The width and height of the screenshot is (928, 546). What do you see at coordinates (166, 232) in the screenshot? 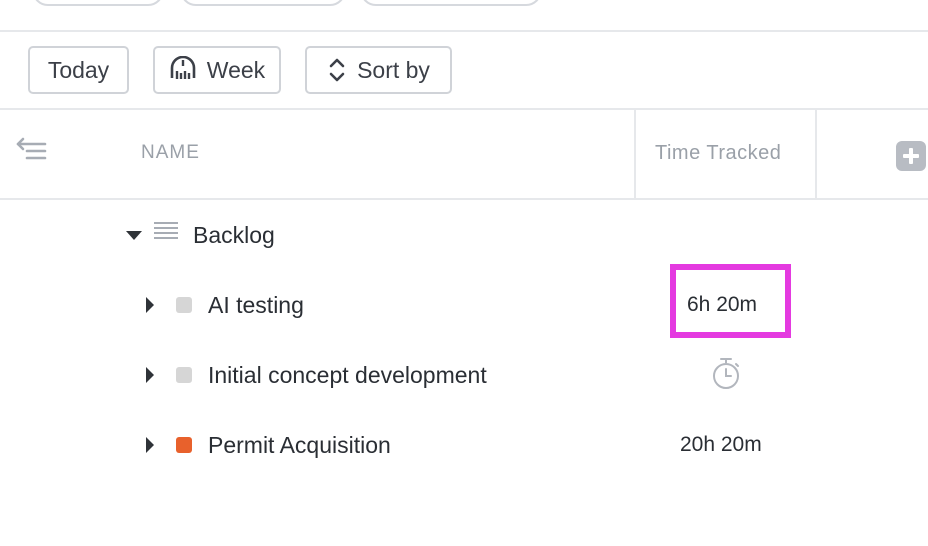
I see `list-icon` at bounding box center [166, 232].